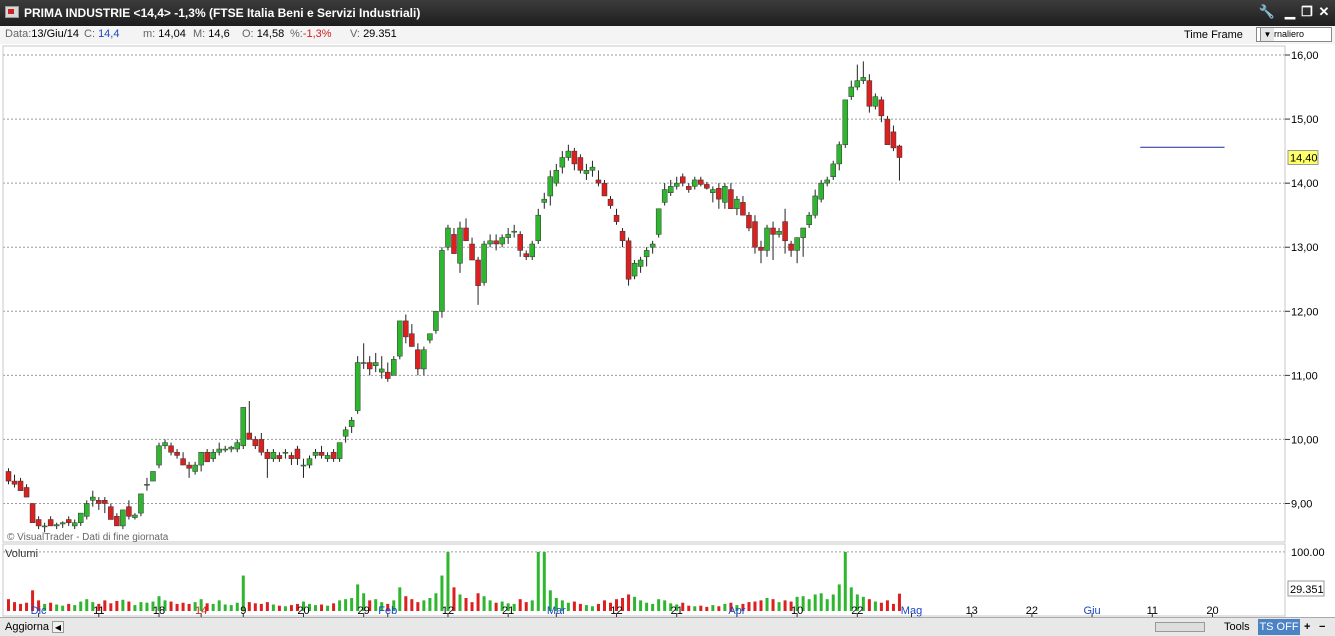 This screenshot has width=1335, height=636. I want to click on maximize-icon: ❐, so click(1307, 12).